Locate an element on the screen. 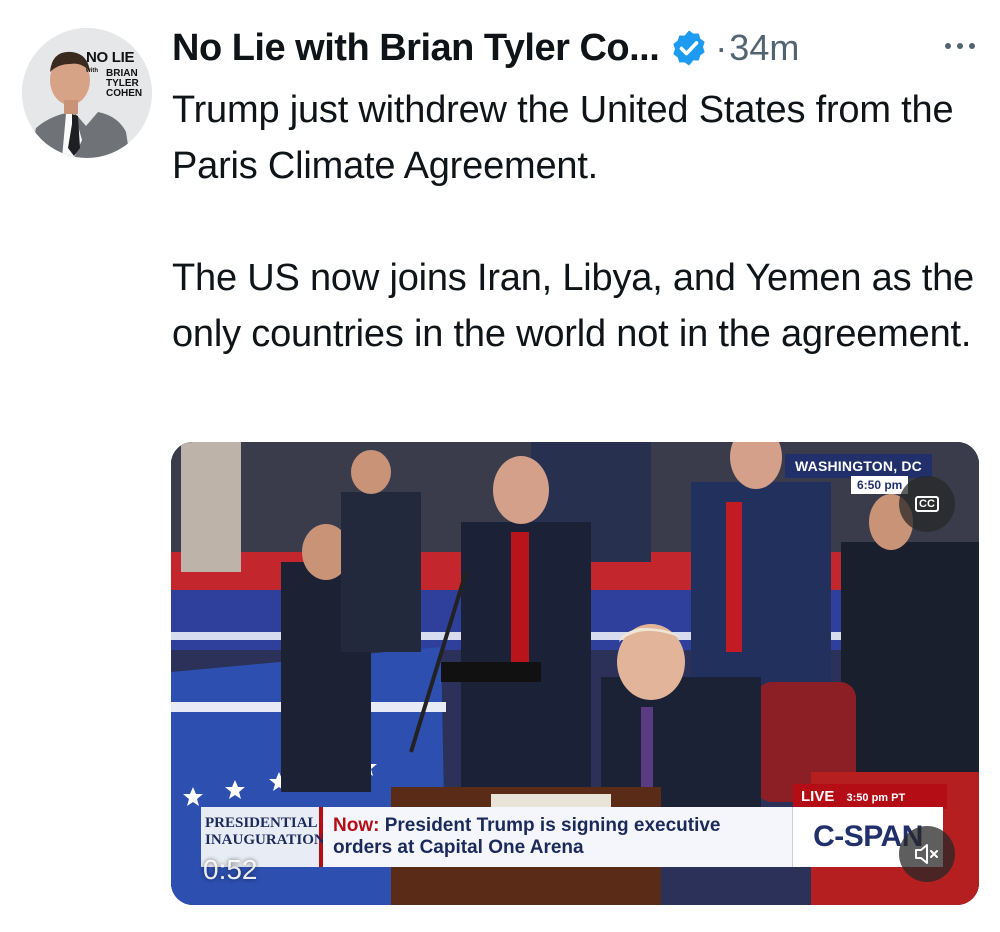  caption-now-label: Now: is located at coordinates (356, 825).